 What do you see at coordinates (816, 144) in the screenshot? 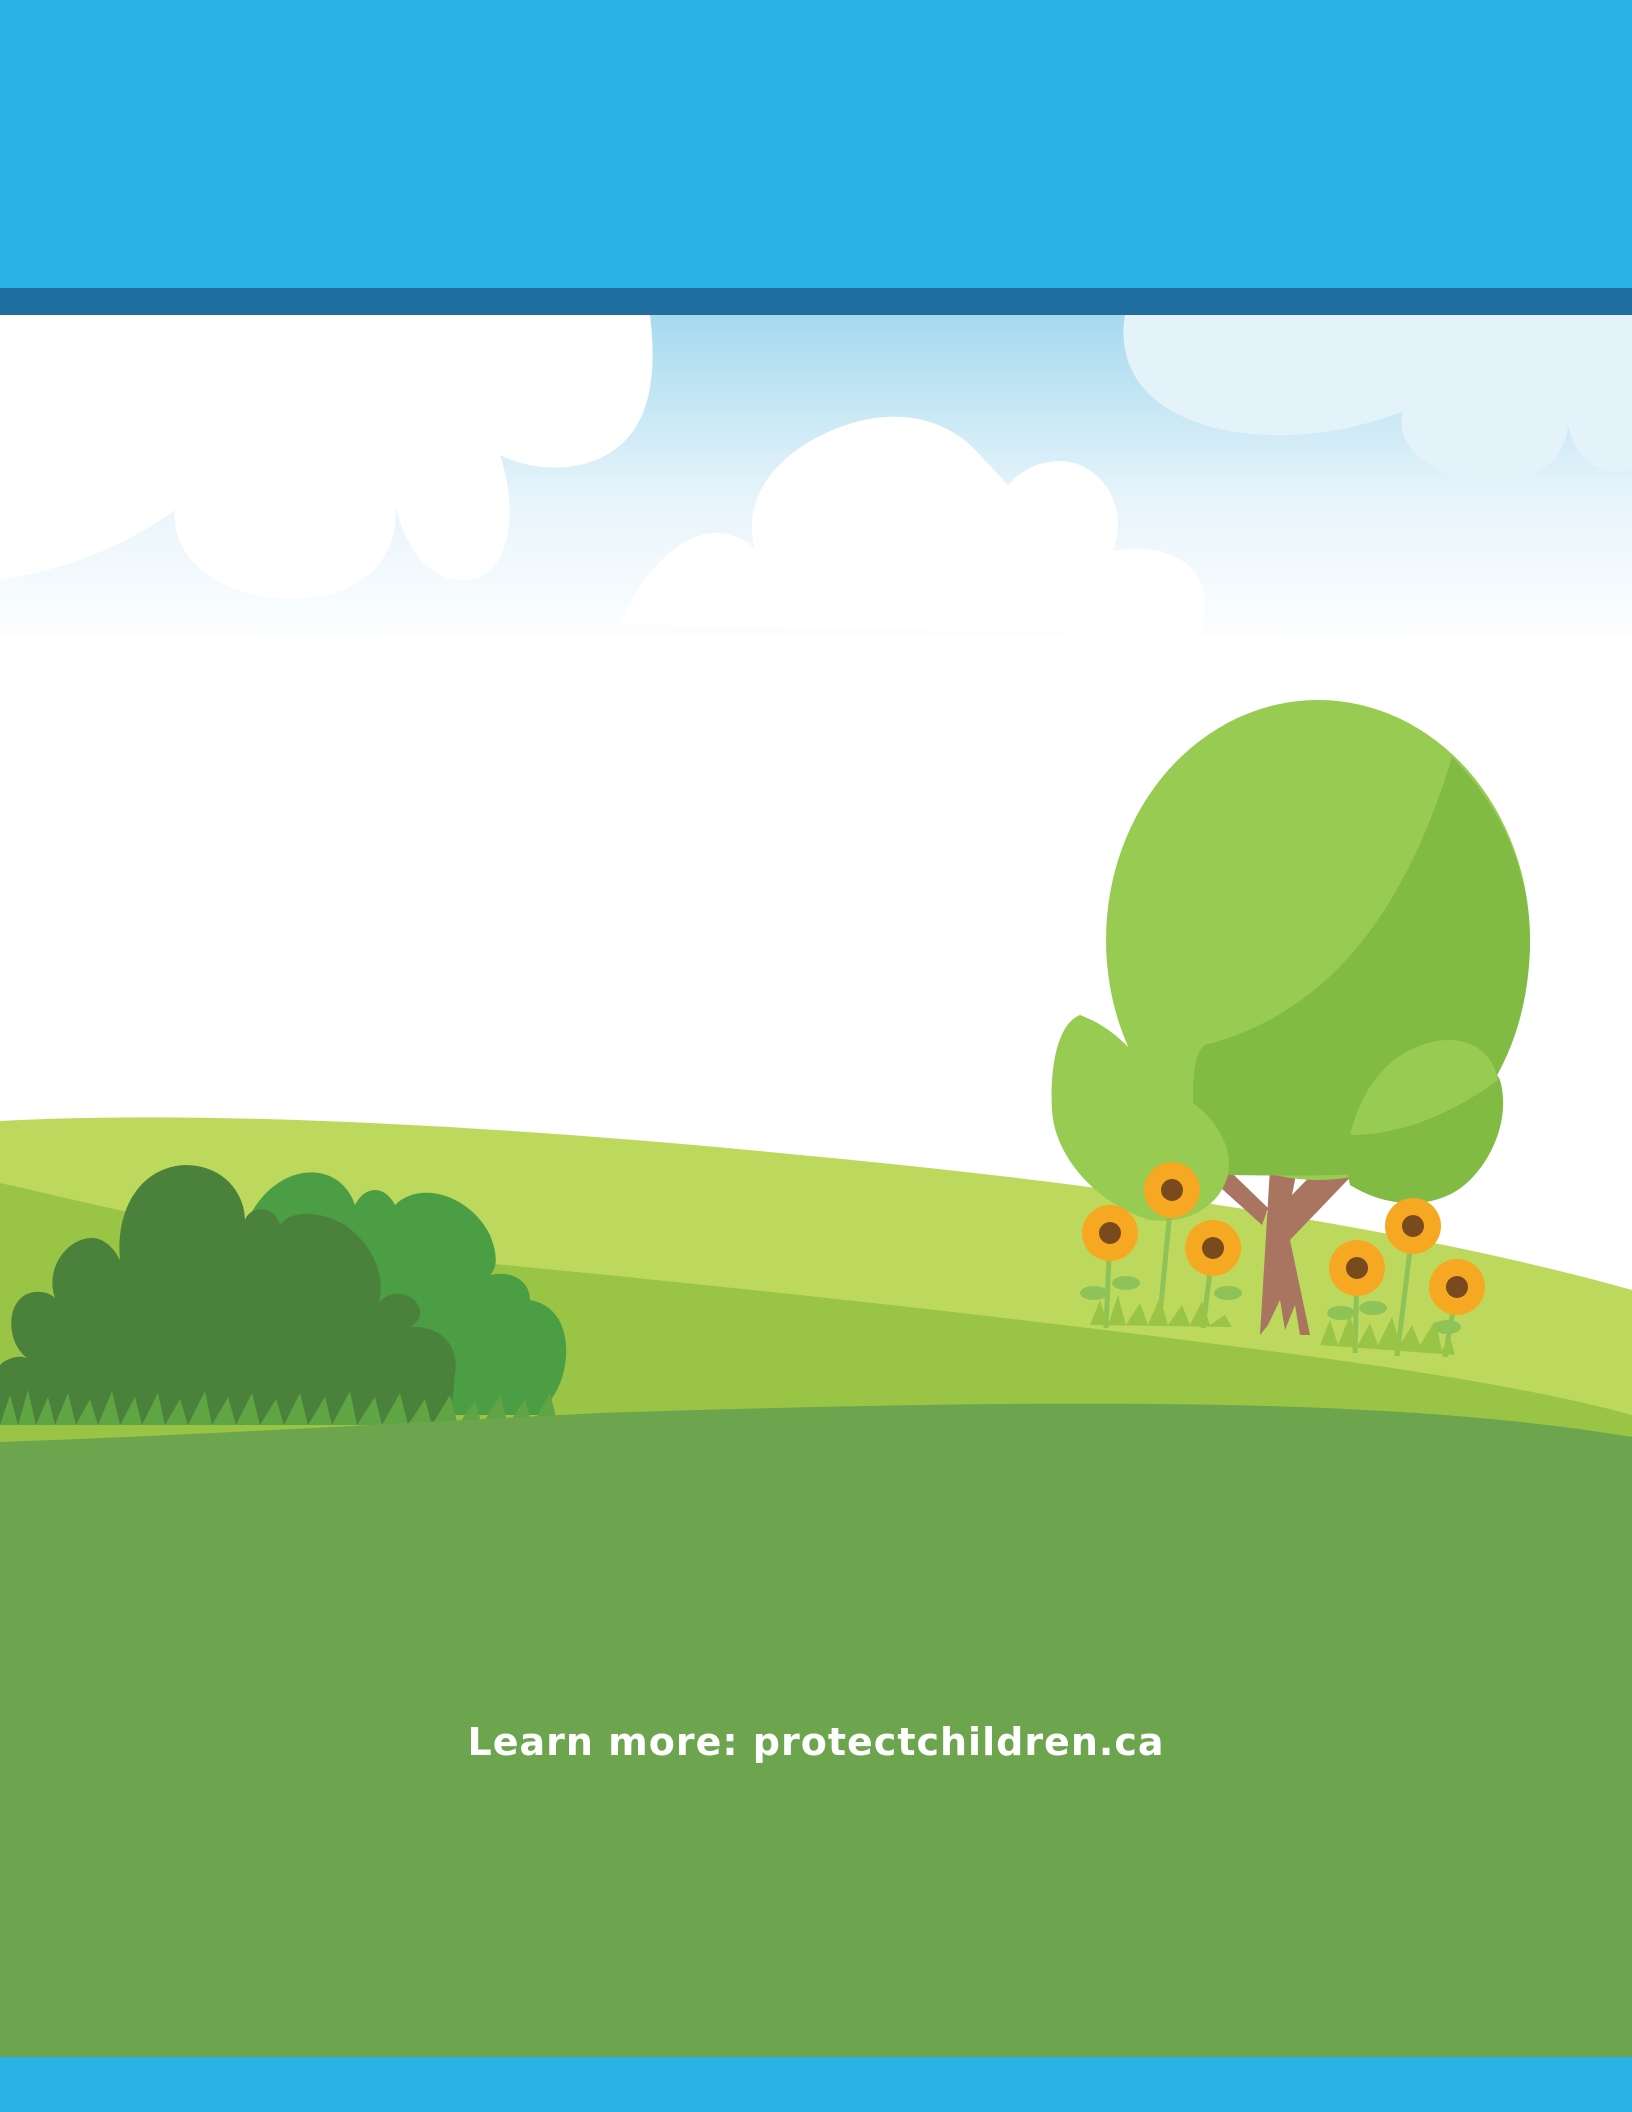
I see `top-banner` at bounding box center [816, 144].